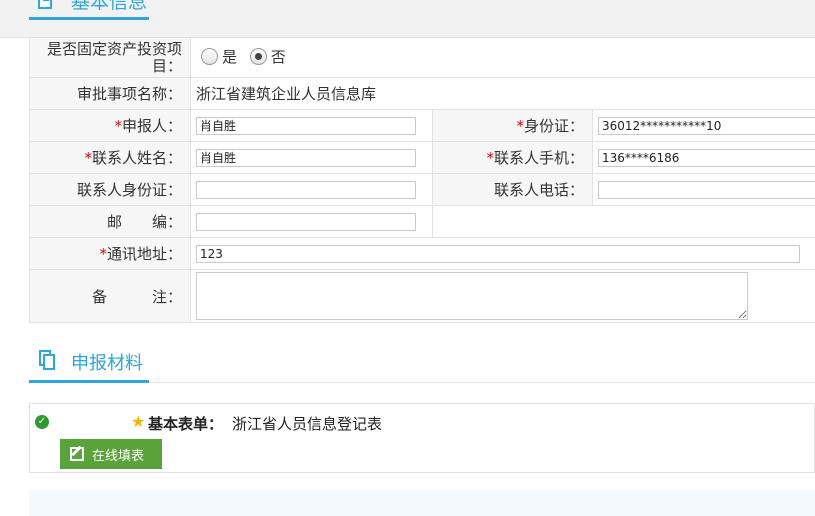 The width and height of the screenshot is (815, 516). I want to click on fixed-asset-options: 是 否, so click(502, 57).